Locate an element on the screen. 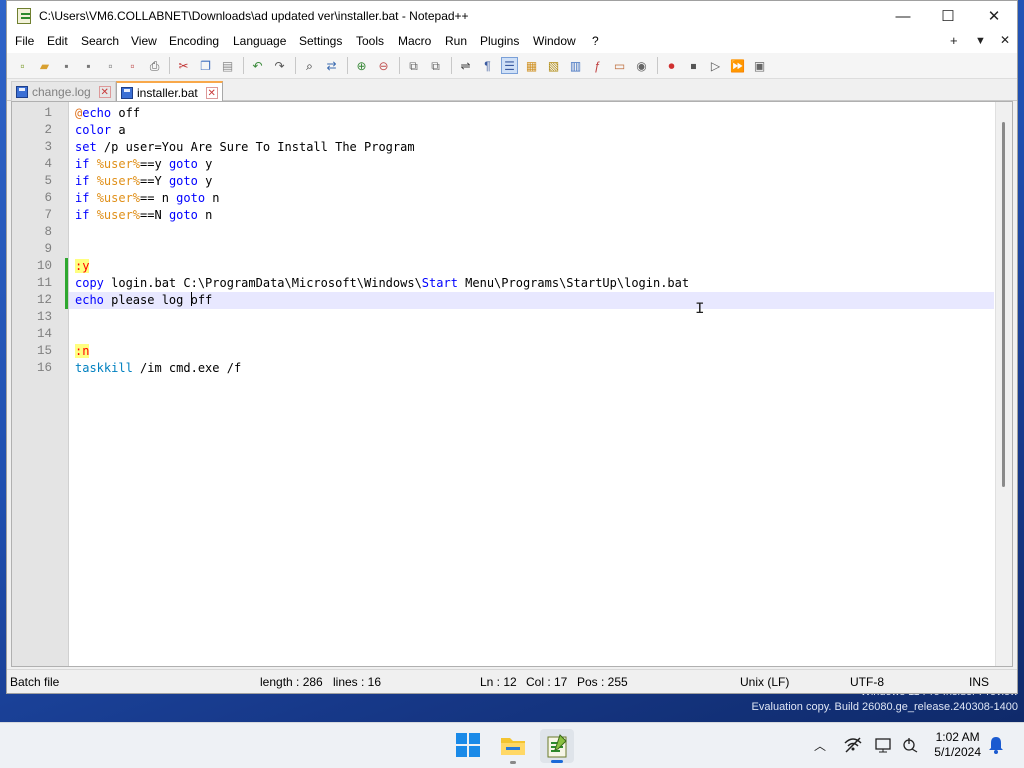  user-language-icon: ▦ is located at coordinates (531, 65).